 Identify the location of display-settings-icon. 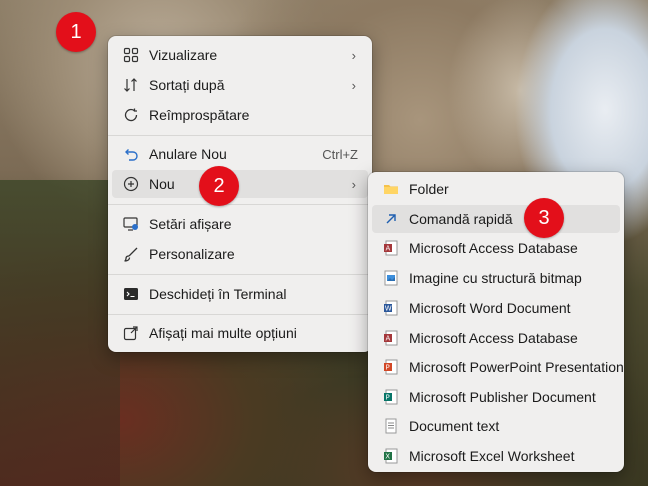
(131, 224).